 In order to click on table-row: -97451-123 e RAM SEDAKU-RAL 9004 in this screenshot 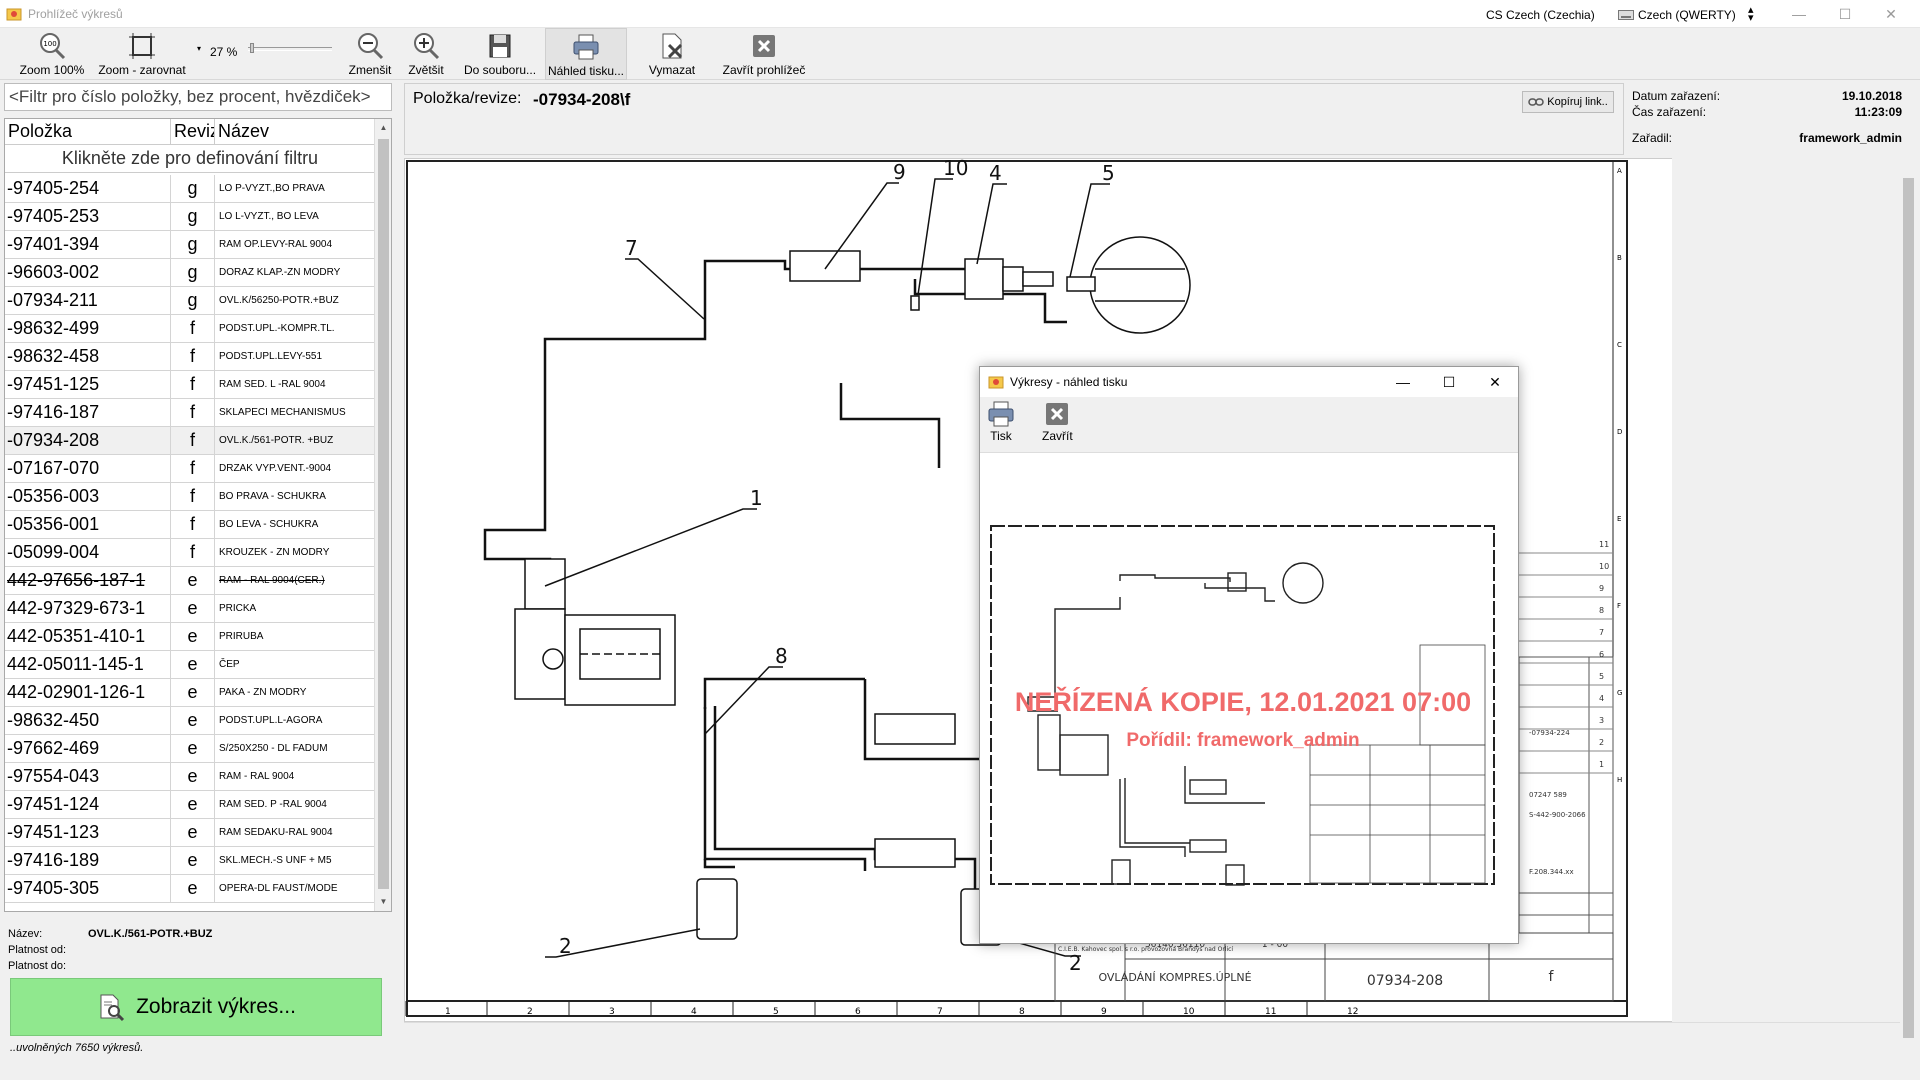, I will do `click(190, 833)`.